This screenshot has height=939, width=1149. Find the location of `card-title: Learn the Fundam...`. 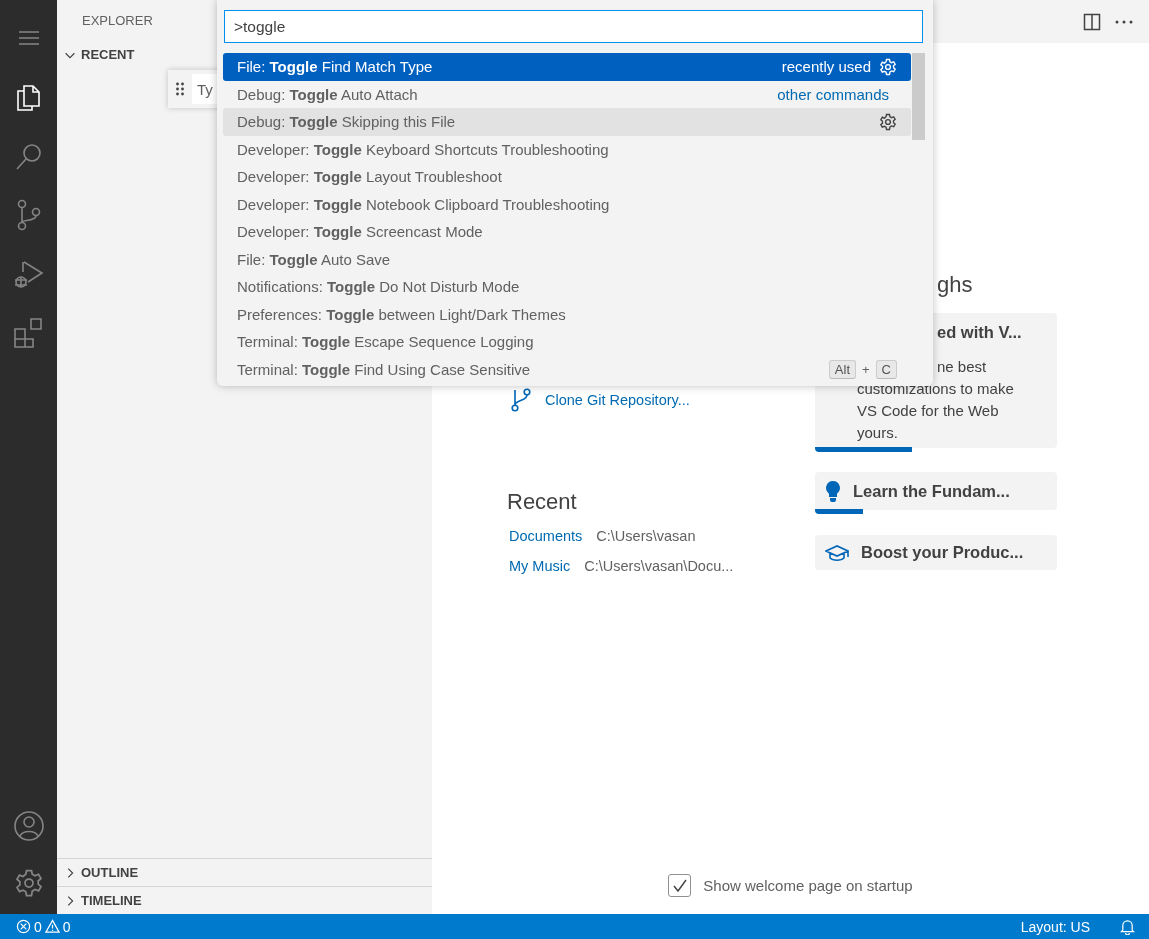

card-title: Learn the Fundam... is located at coordinates (931, 491).